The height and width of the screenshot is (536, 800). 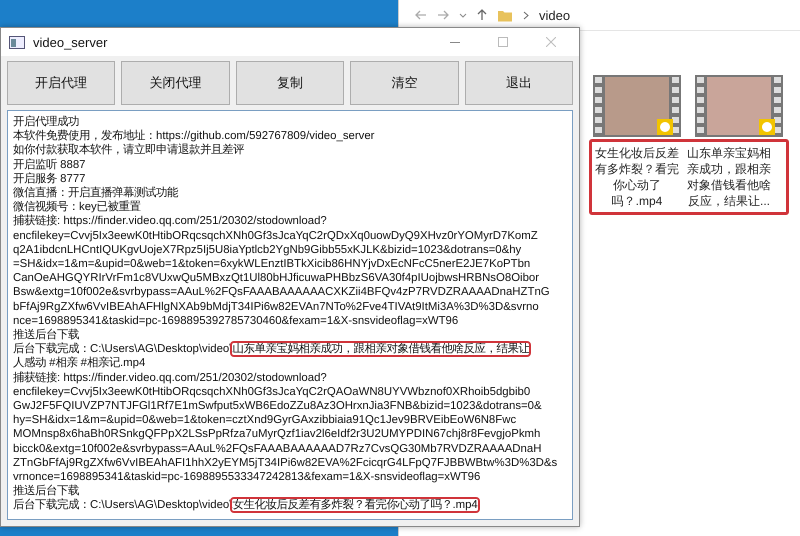 I want to click on log-line: hy=SH&idx=1&m=&upid=0&web=1&token=cztXnd9GyrGAxzibbiaia91Qc1Jev9BRVEibEoW6N8Fwc, so click(x=264, y=420).